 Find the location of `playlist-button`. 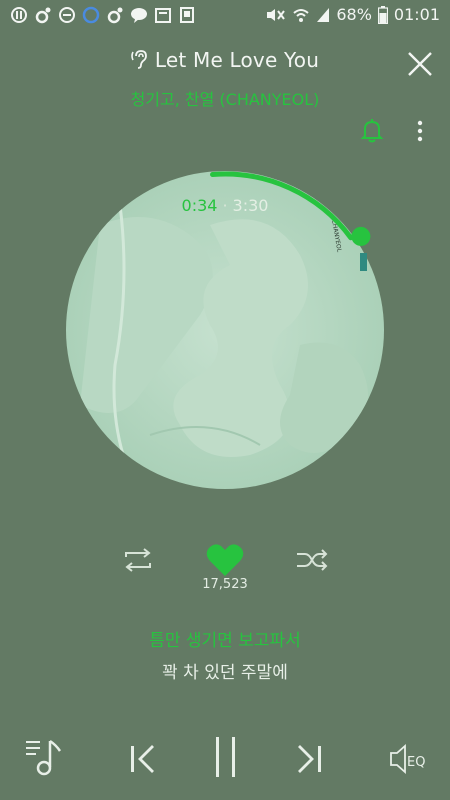

playlist-button is located at coordinates (44, 758).